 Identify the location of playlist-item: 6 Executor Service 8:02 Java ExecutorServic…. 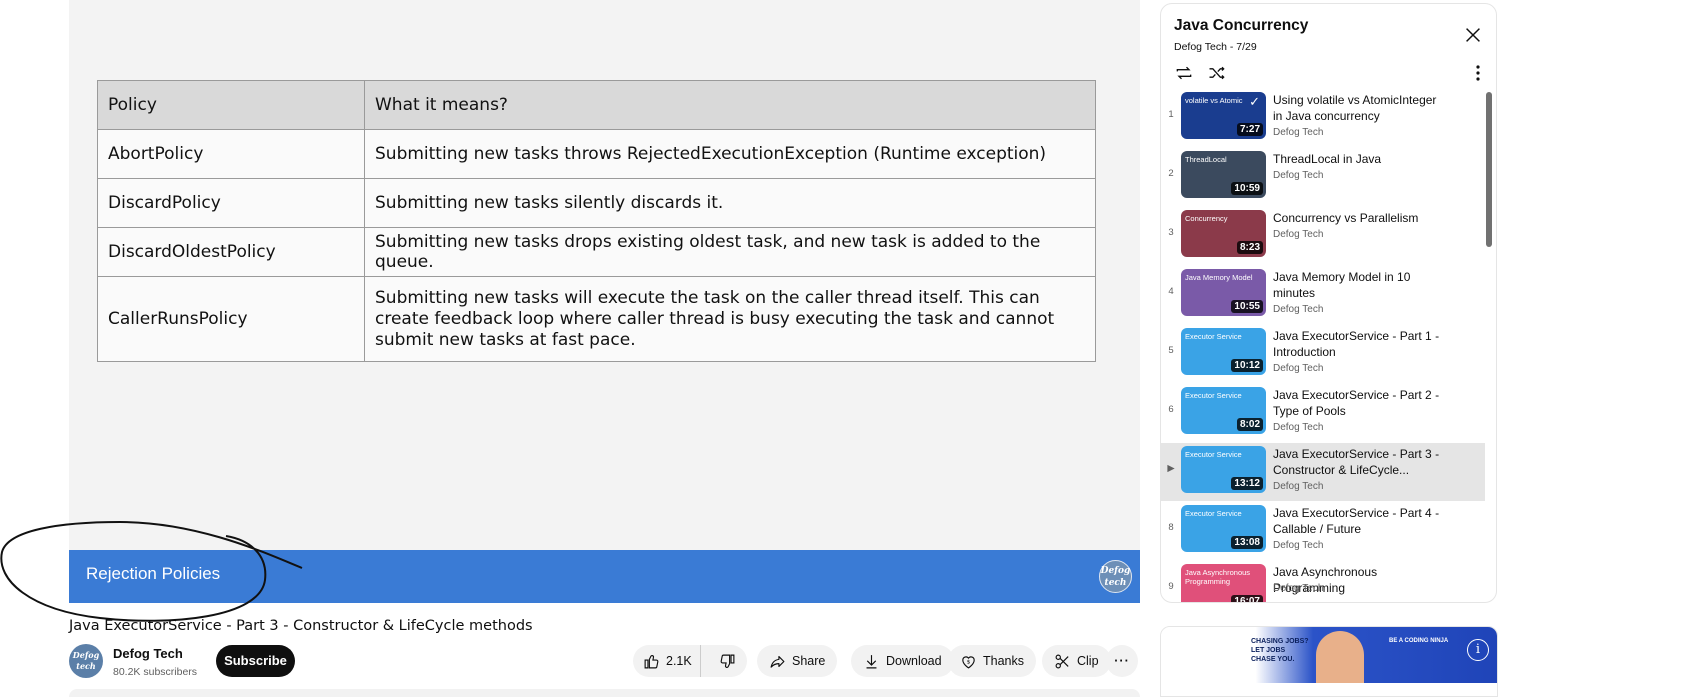
(1323, 413).